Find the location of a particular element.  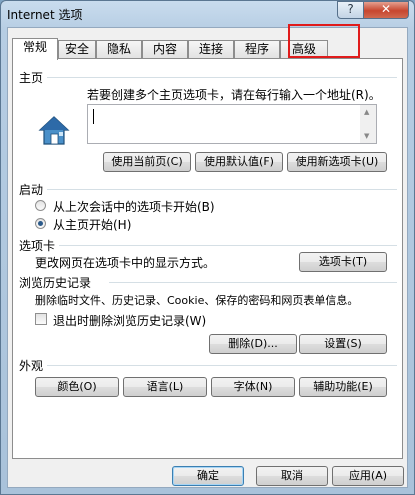

advanced-tab-highlight-box is located at coordinates (324, 41).